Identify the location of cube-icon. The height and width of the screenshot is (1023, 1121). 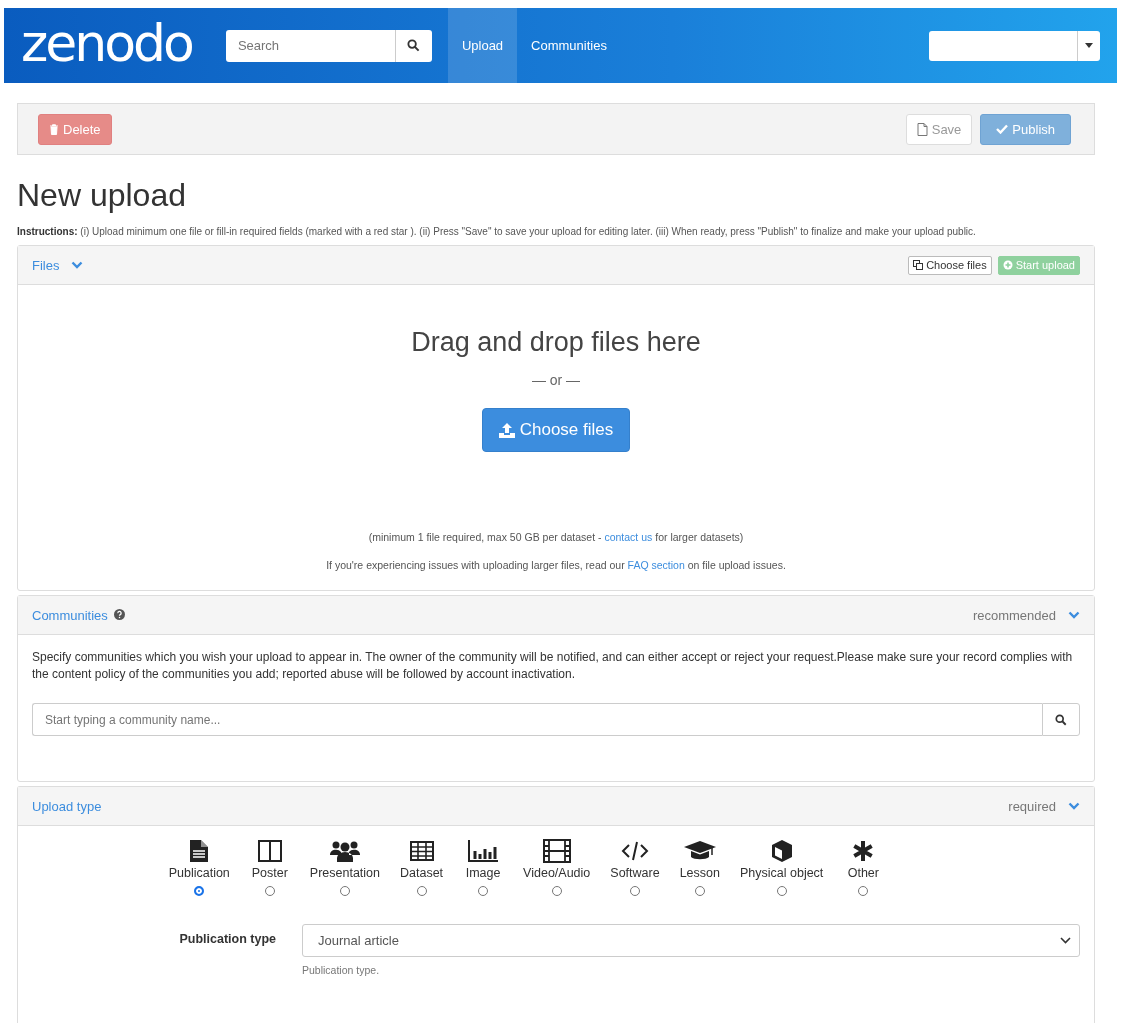
(781, 851).